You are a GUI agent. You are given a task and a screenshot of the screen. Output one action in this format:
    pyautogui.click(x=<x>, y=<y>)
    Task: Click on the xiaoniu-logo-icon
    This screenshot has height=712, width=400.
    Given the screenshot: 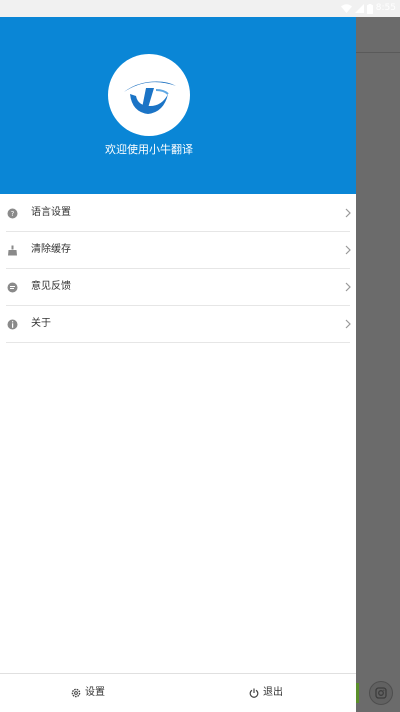 What is the action you would take?
    pyautogui.click(x=150, y=97)
    